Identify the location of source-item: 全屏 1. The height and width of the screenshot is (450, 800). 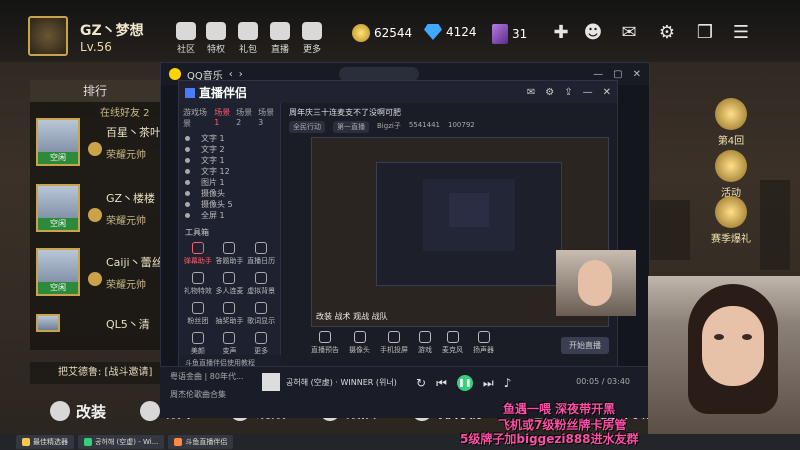
(229, 215).